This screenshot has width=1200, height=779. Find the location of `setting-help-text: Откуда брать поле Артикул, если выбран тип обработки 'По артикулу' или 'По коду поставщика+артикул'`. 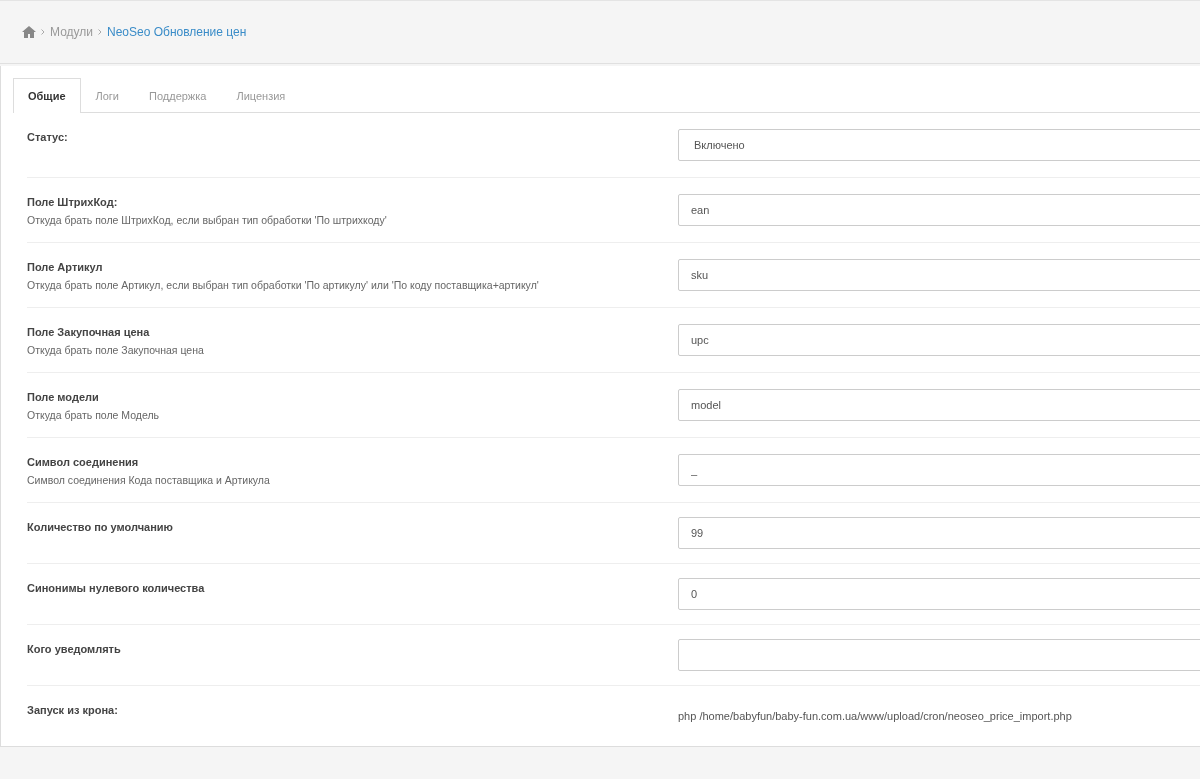

setting-help-text: Откуда брать поле Артикул, если выбран тип обработки 'По артикулу' или 'По коду поставщика+артикул' is located at coordinates (283, 285).